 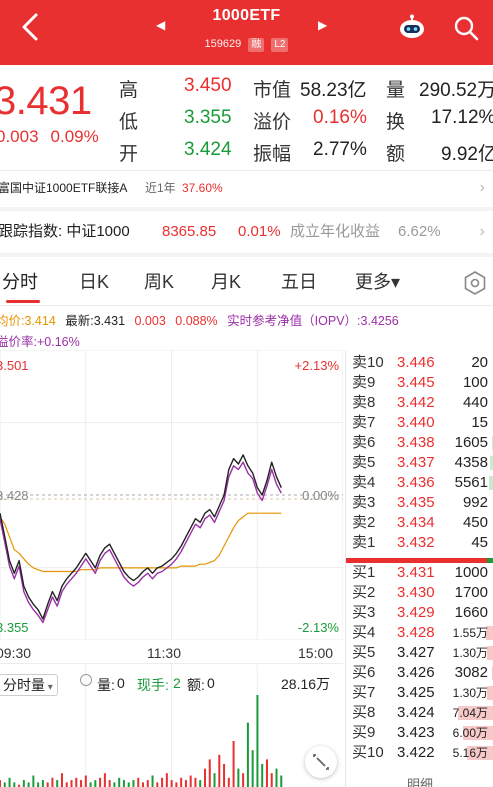 What do you see at coordinates (419, 653) in the screenshot?
I see `bid-row: 买5 3.427 1.30万` at bounding box center [419, 653].